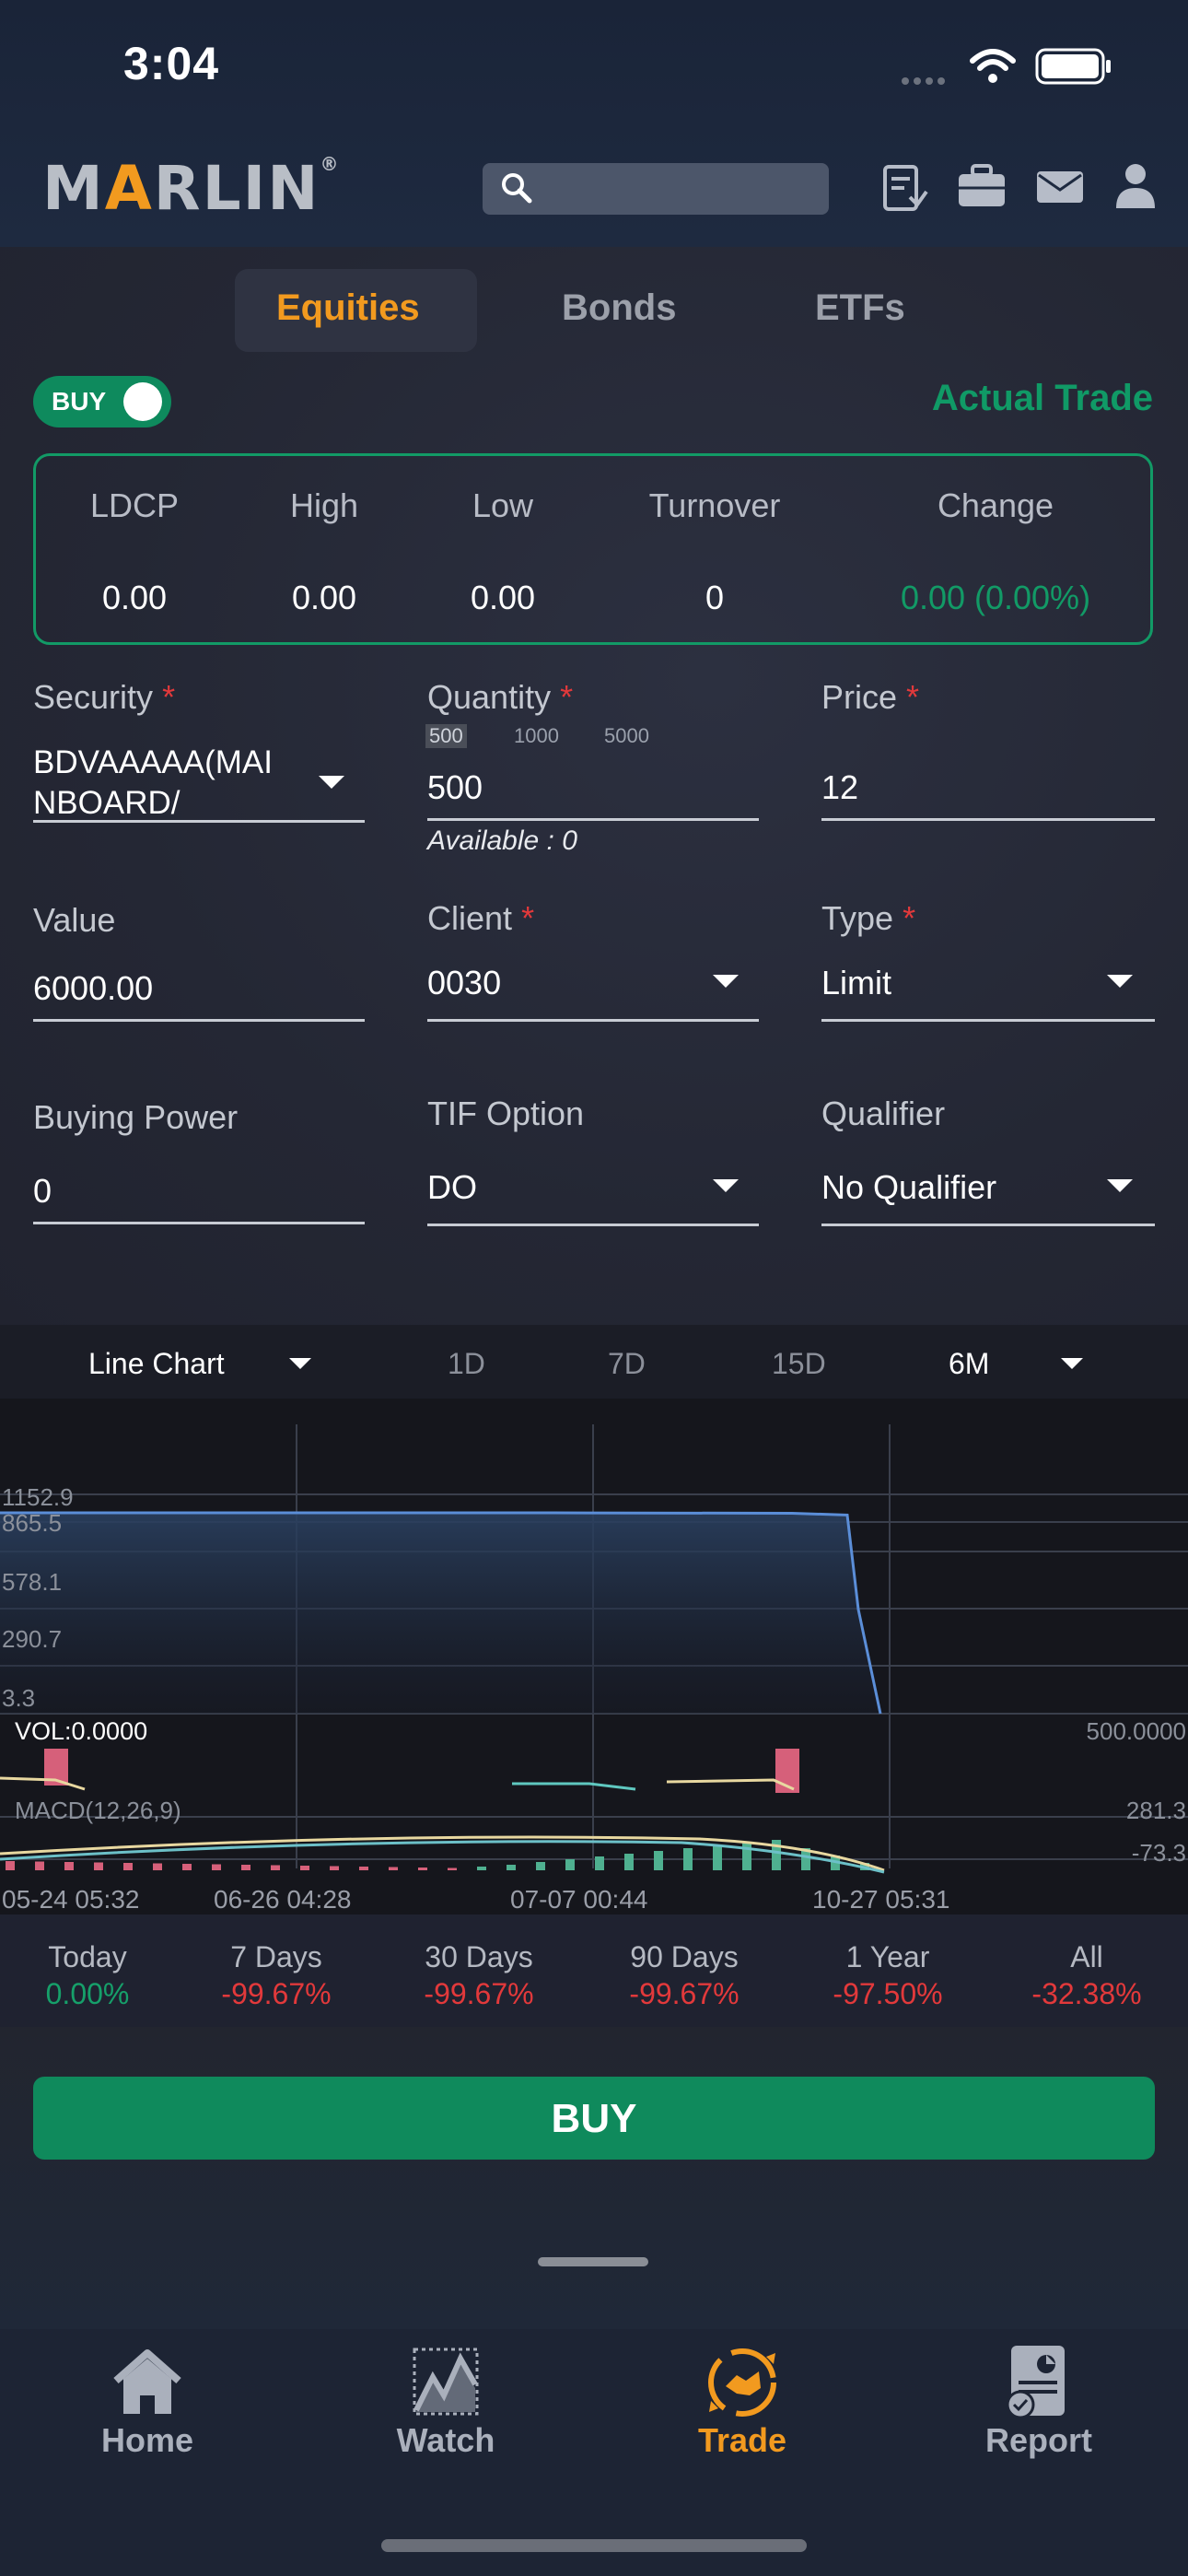 The image size is (1188, 2576). What do you see at coordinates (79, 401) in the screenshot?
I see `toggle-label: BUY` at bounding box center [79, 401].